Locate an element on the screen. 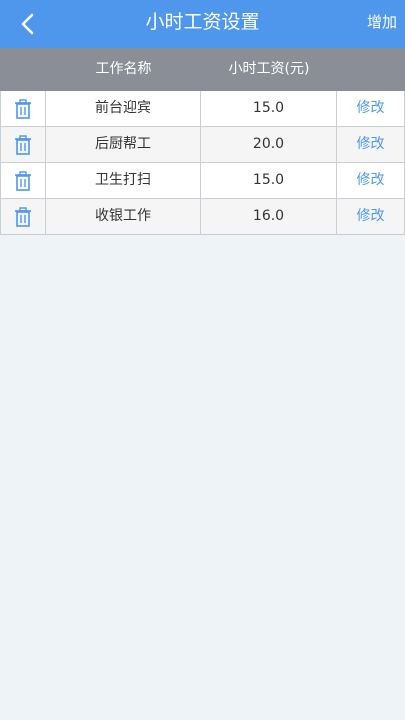 The height and width of the screenshot is (720, 405). add-button: 增加 is located at coordinates (382, 22).